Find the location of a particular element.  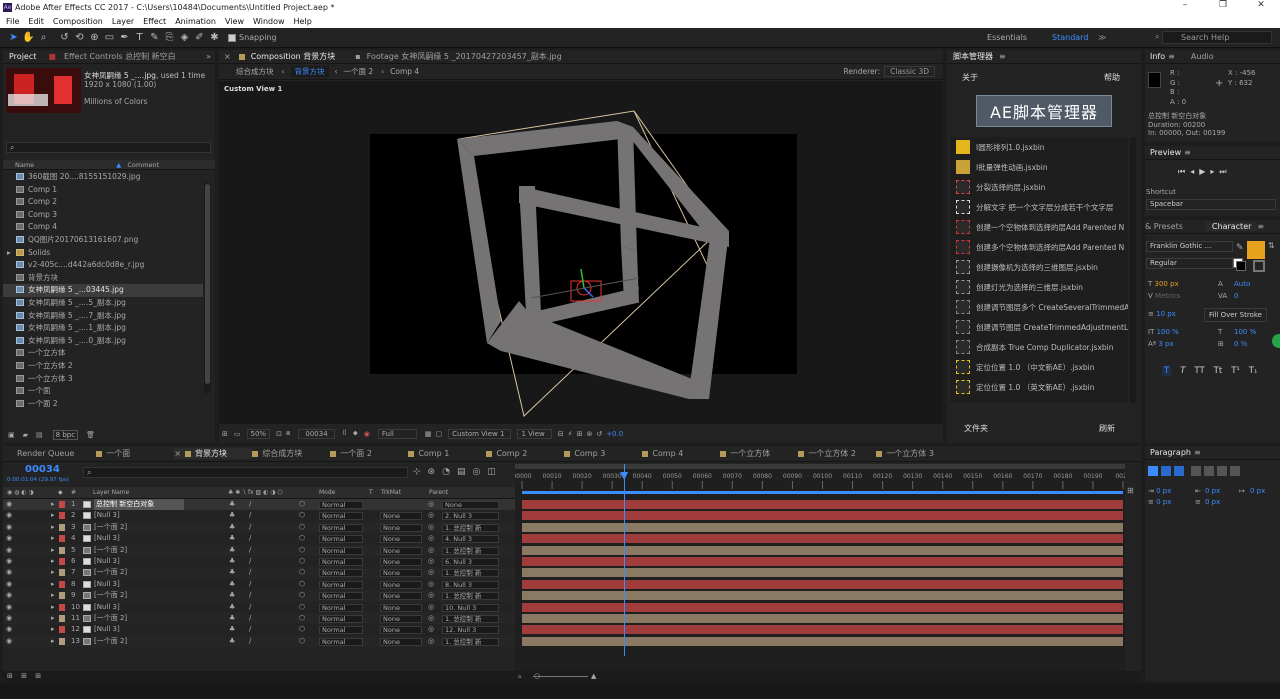

y-axis-handle is located at coordinates (582, 278).